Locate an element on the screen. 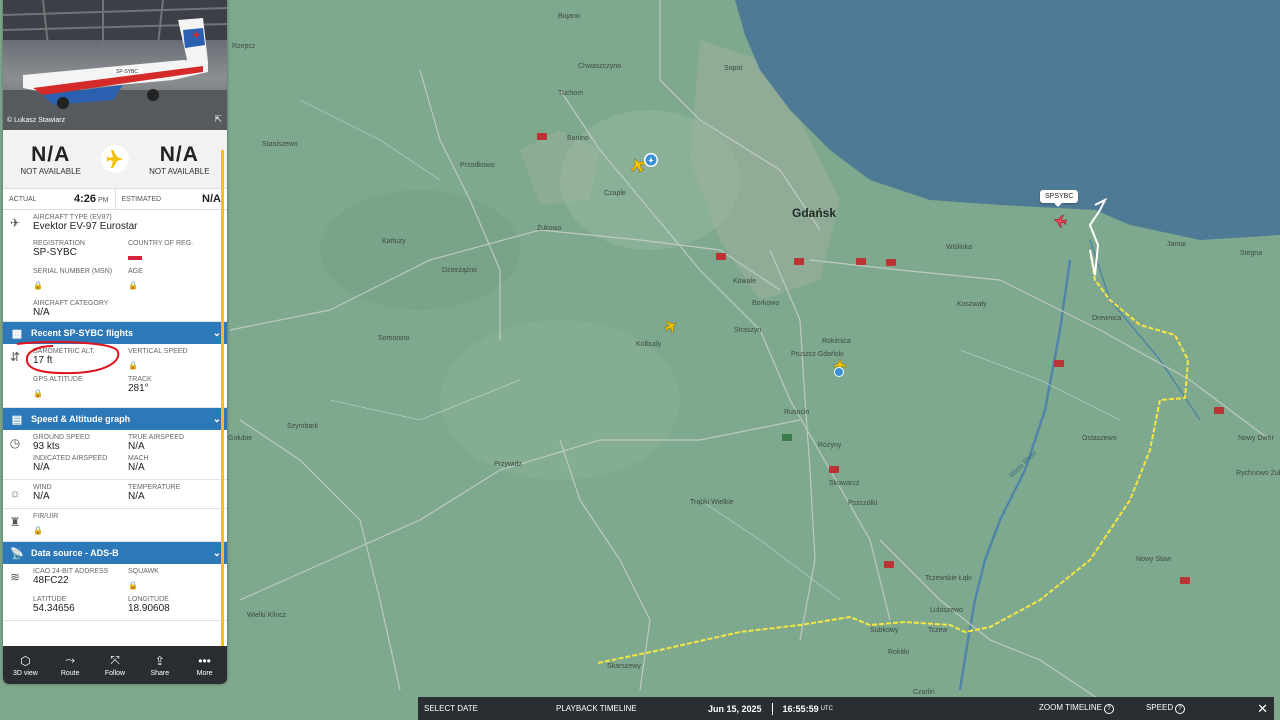 The height and width of the screenshot is (720, 1280). playback-date: Jun 15, 2025 is located at coordinates (735, 709).